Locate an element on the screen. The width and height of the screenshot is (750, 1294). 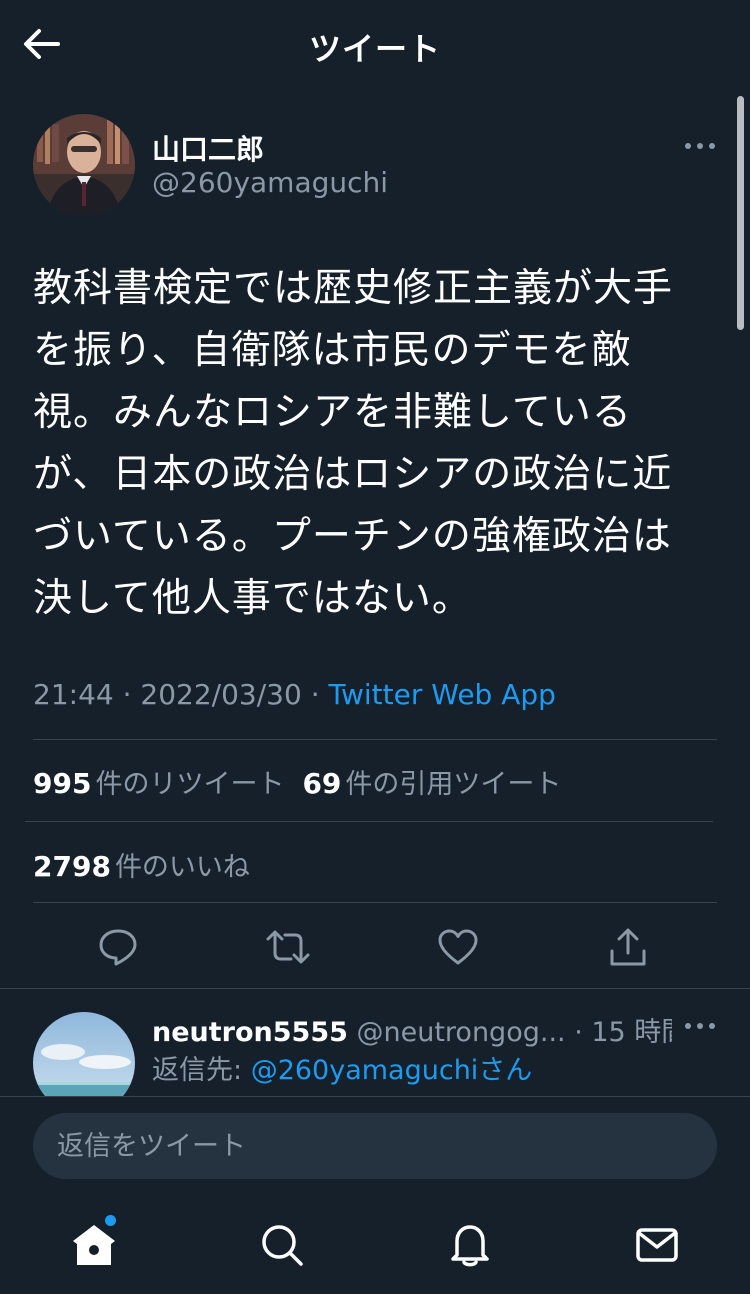
mail-icon is located at coordinates (657, 1245).